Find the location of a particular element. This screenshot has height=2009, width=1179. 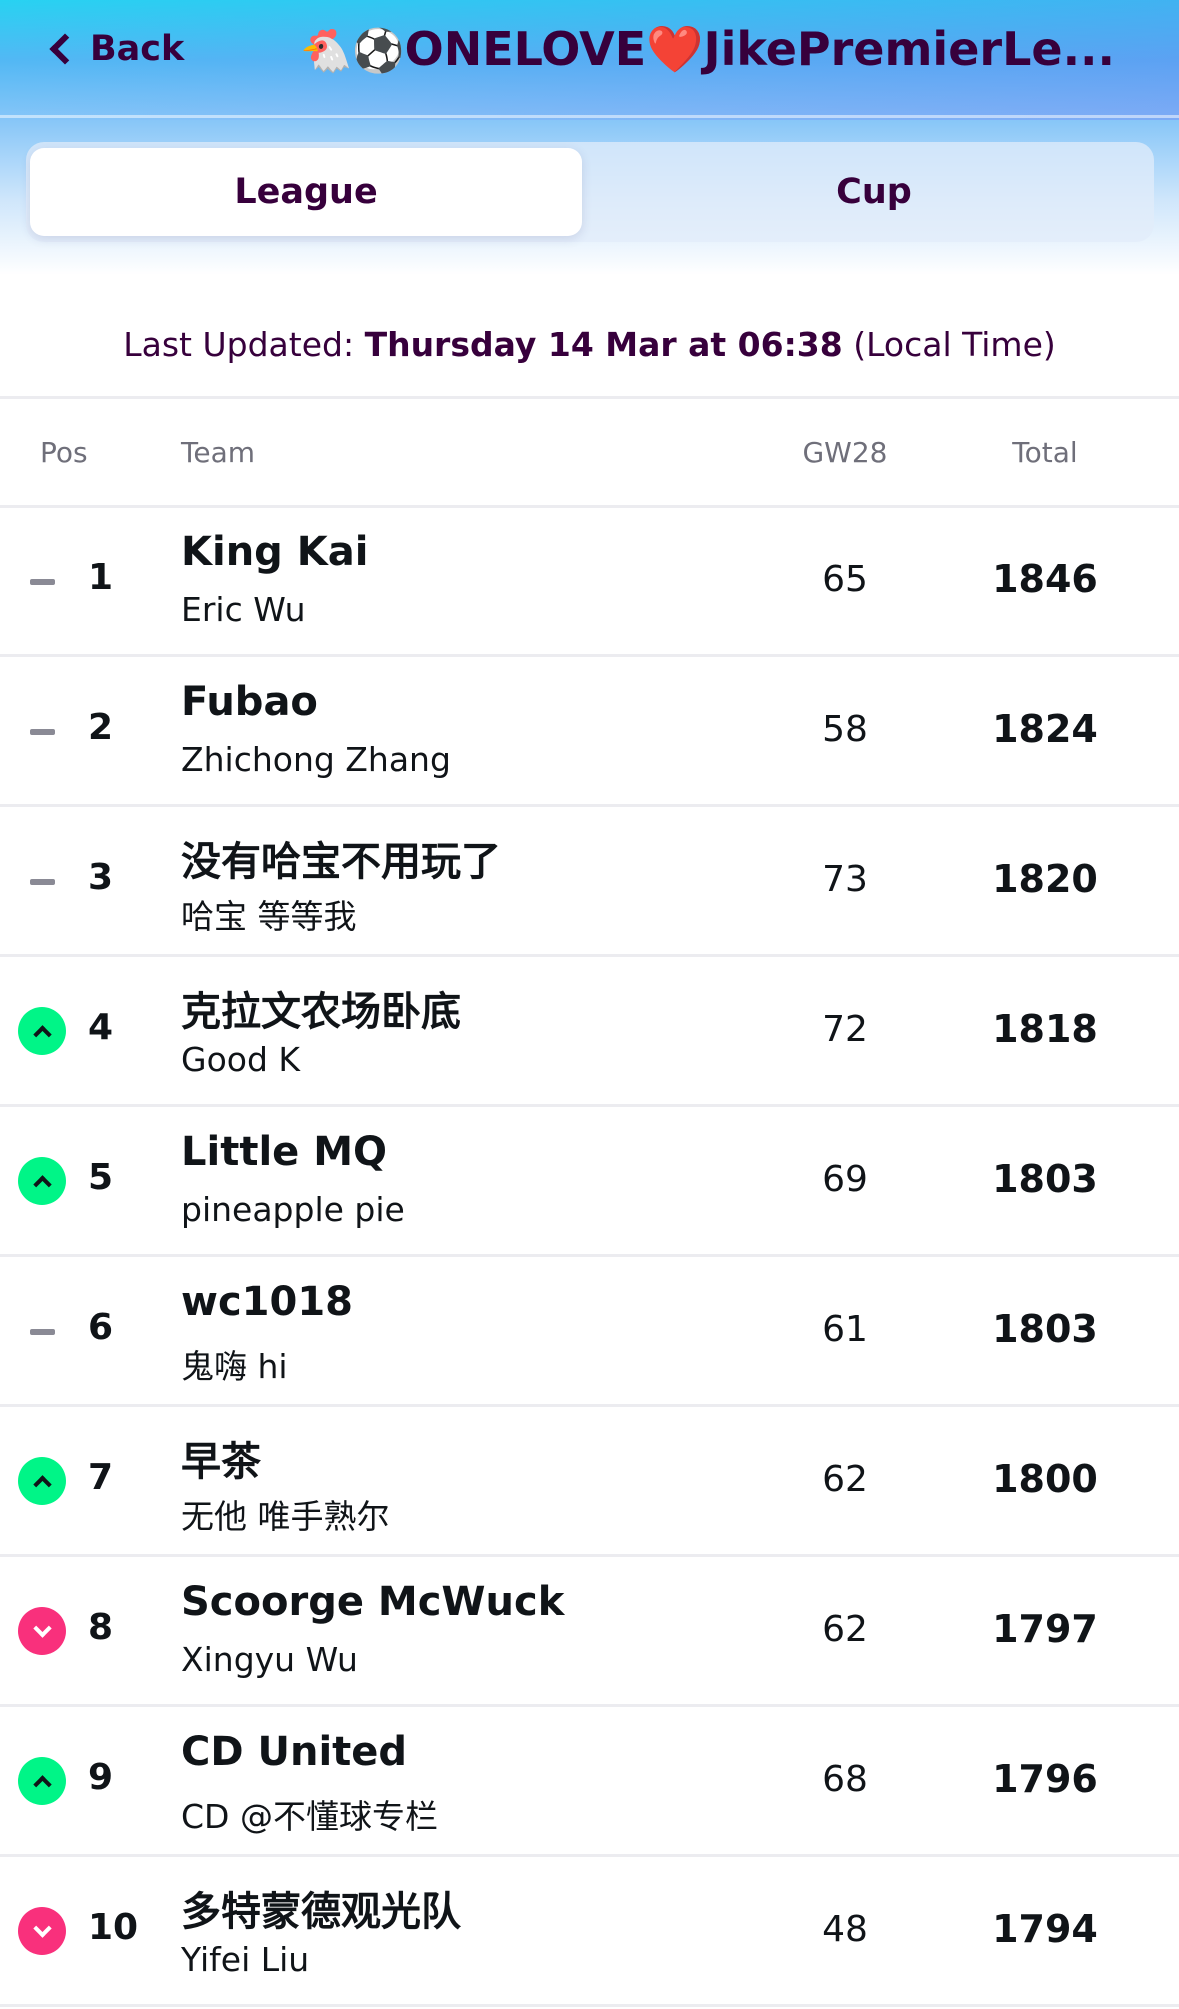

last-updated-datetime: Thursday 14 Mar at 06:38 is located at coordinates (603, 344).